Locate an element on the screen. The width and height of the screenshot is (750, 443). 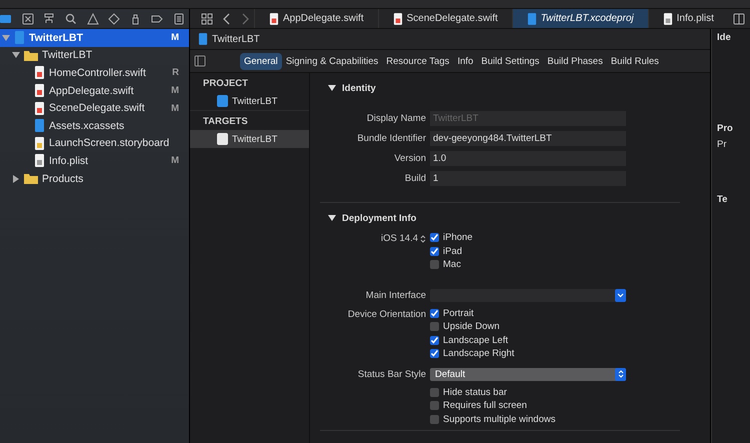
navigator-item: AppDelegate.swift M is located at coordinates (94, 91).